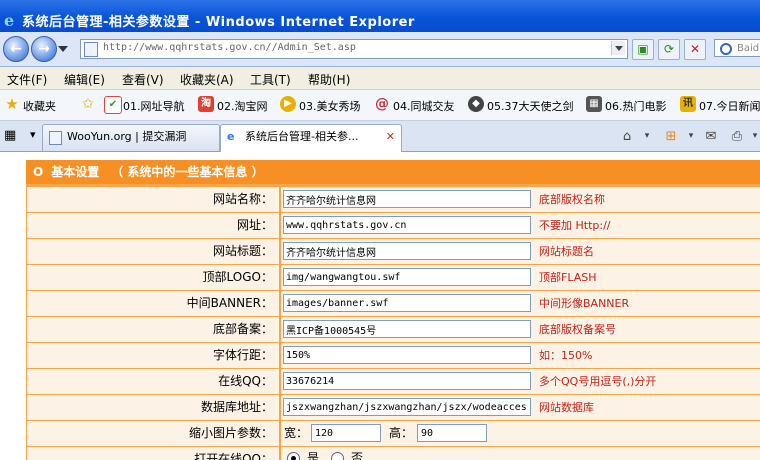  Describe the element at coordinates (566, 407) in the screenshot. I see `field-hint: 网站数据库` at that location.